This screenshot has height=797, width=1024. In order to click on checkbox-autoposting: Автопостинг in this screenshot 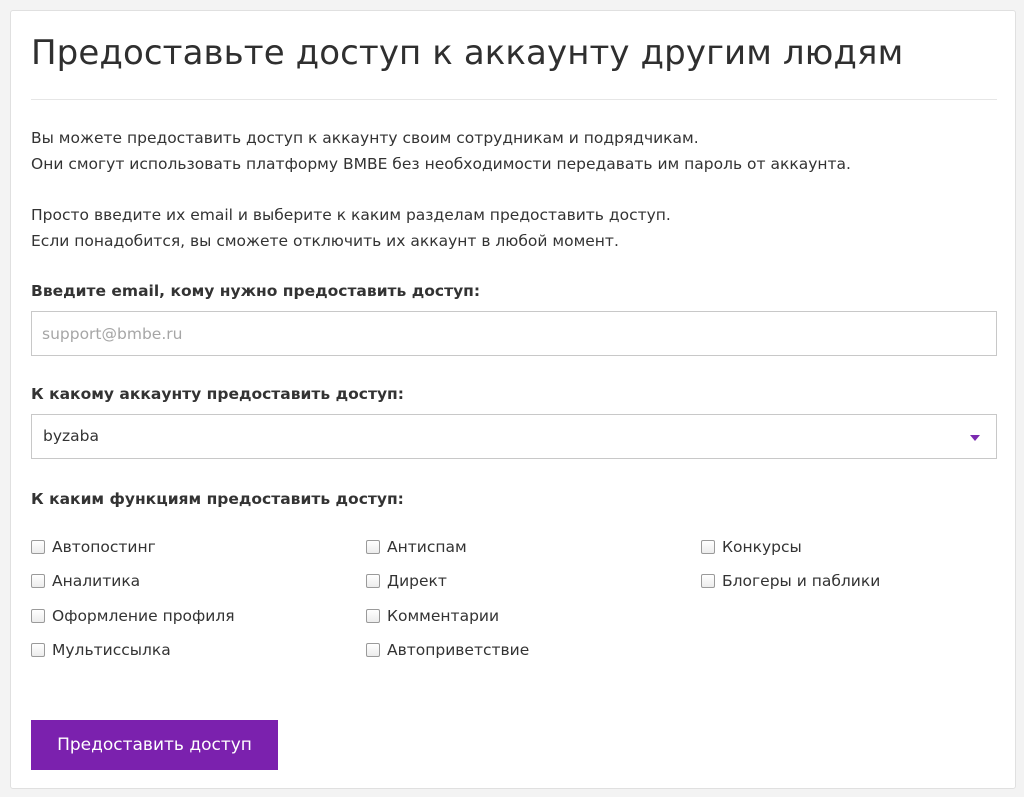, I will do `click(93, 547)`.